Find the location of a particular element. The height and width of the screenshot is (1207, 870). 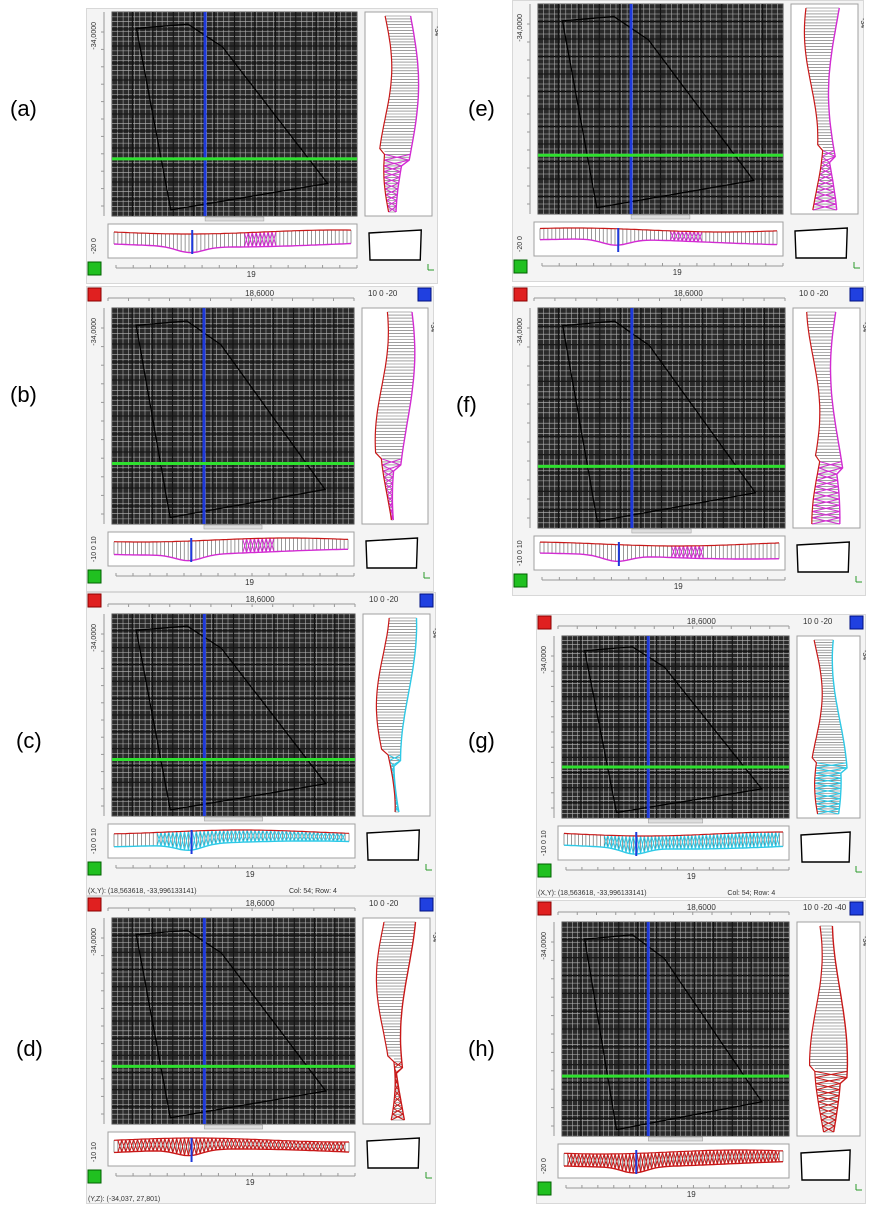

viewer-svg-f: 18,6000 10 0 -20 -34,0000 -34 -10 0 10 19 is located at coordinates (689, 441).